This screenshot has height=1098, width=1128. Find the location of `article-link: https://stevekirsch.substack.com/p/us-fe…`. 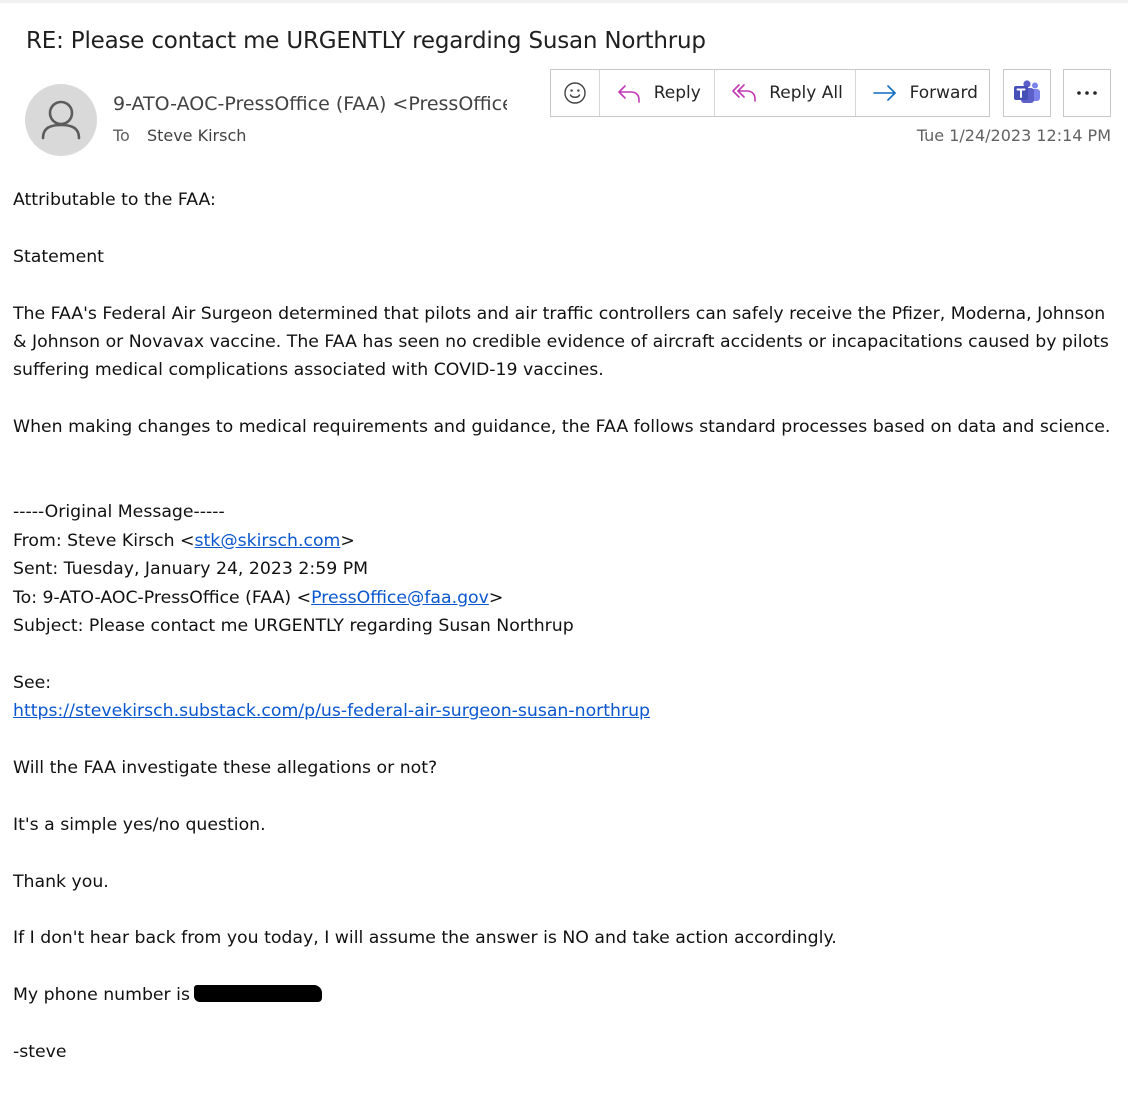

article-link: https://stevekirsch.substack.com/p/us-fe… is located at coordinates (331, 711).